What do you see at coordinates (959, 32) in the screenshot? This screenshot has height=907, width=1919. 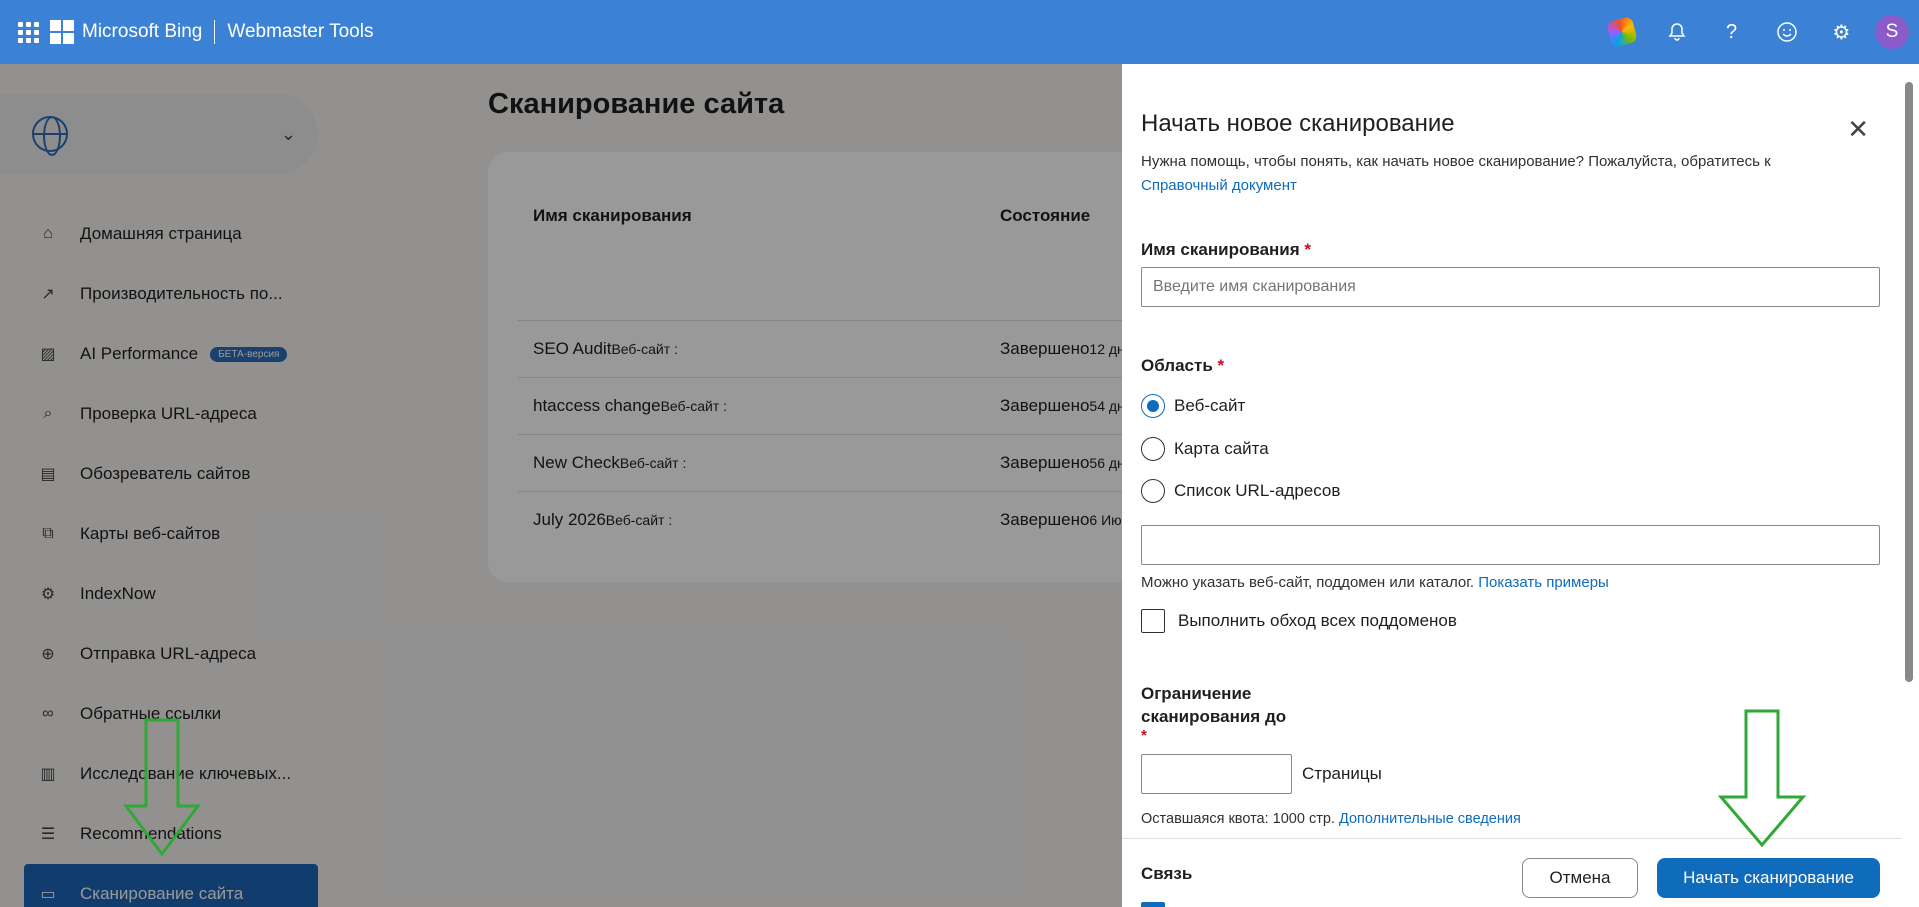 I see `top-bar: Microsoft Bing Webmaster Tools ? ⚙ S` at bounding box center [959, 32].